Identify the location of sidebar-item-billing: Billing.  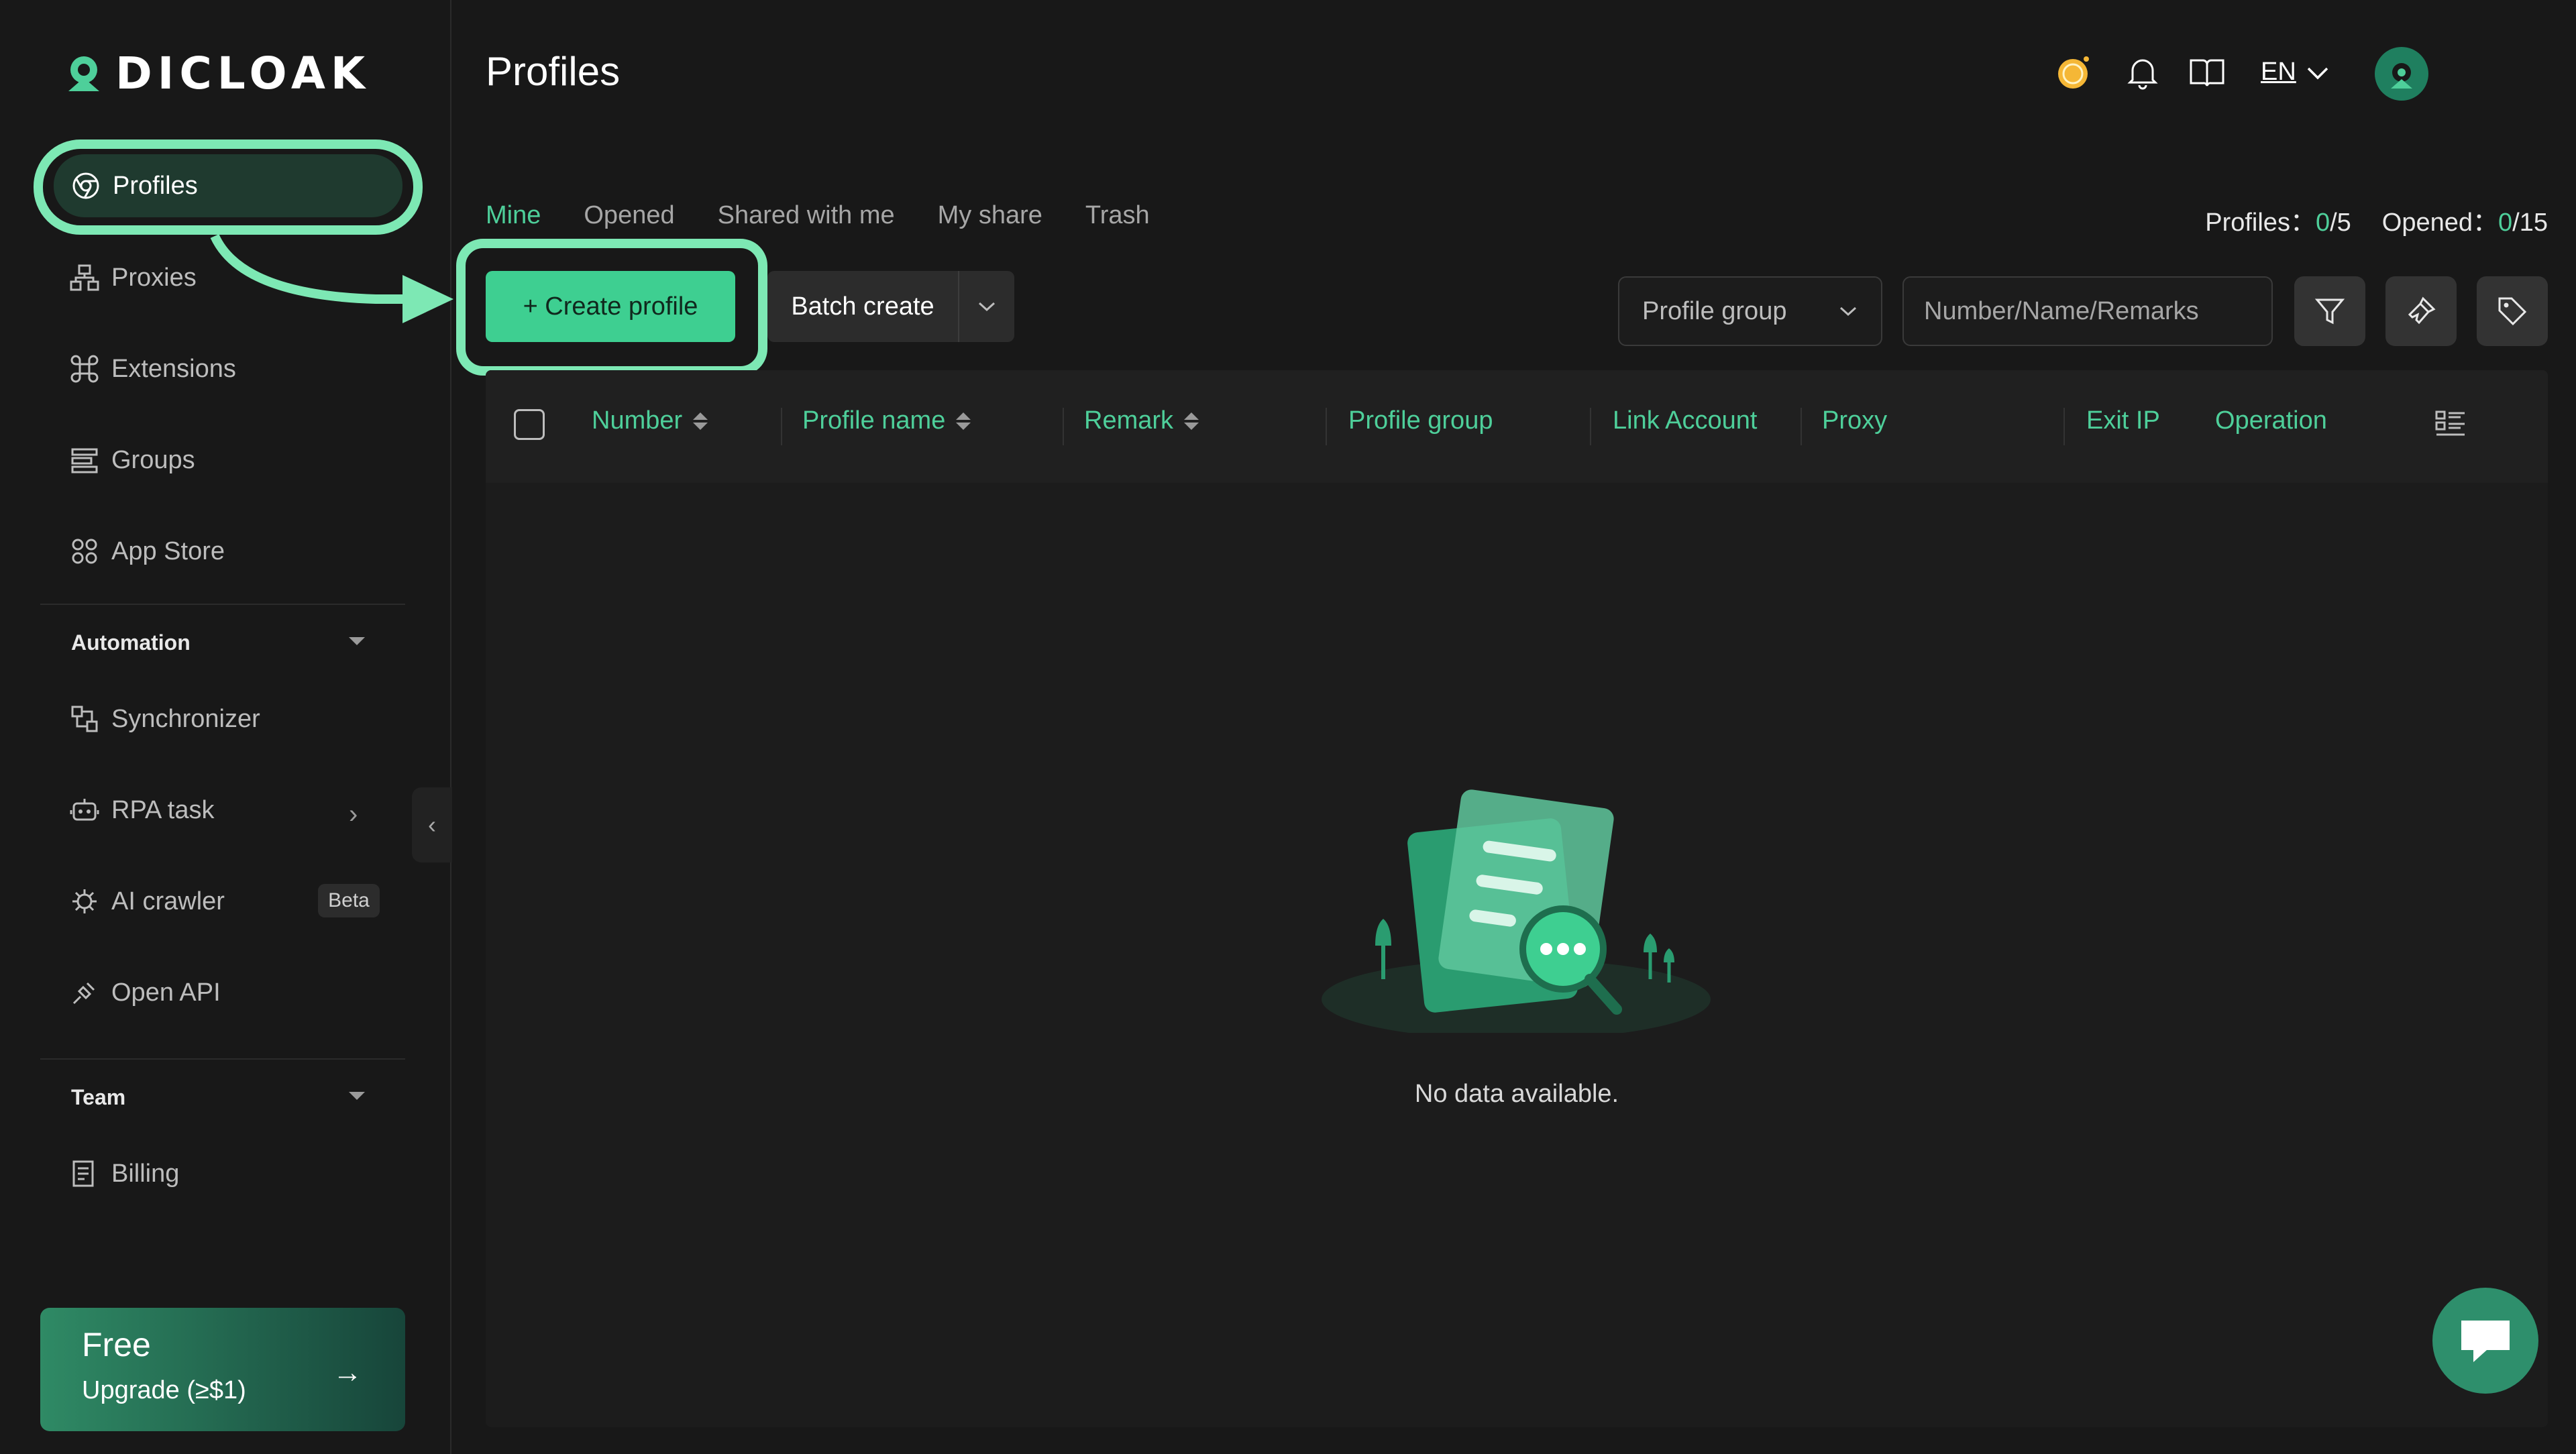
(221, 1173).